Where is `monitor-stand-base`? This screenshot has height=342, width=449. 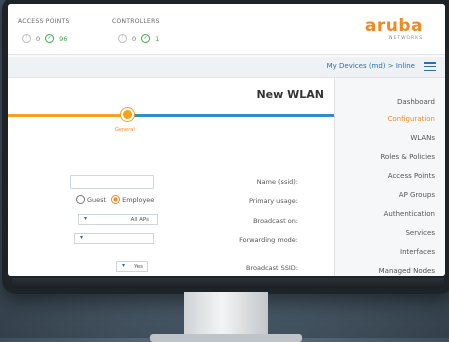 monitor-stand-base is located at coordinates (226, 338).